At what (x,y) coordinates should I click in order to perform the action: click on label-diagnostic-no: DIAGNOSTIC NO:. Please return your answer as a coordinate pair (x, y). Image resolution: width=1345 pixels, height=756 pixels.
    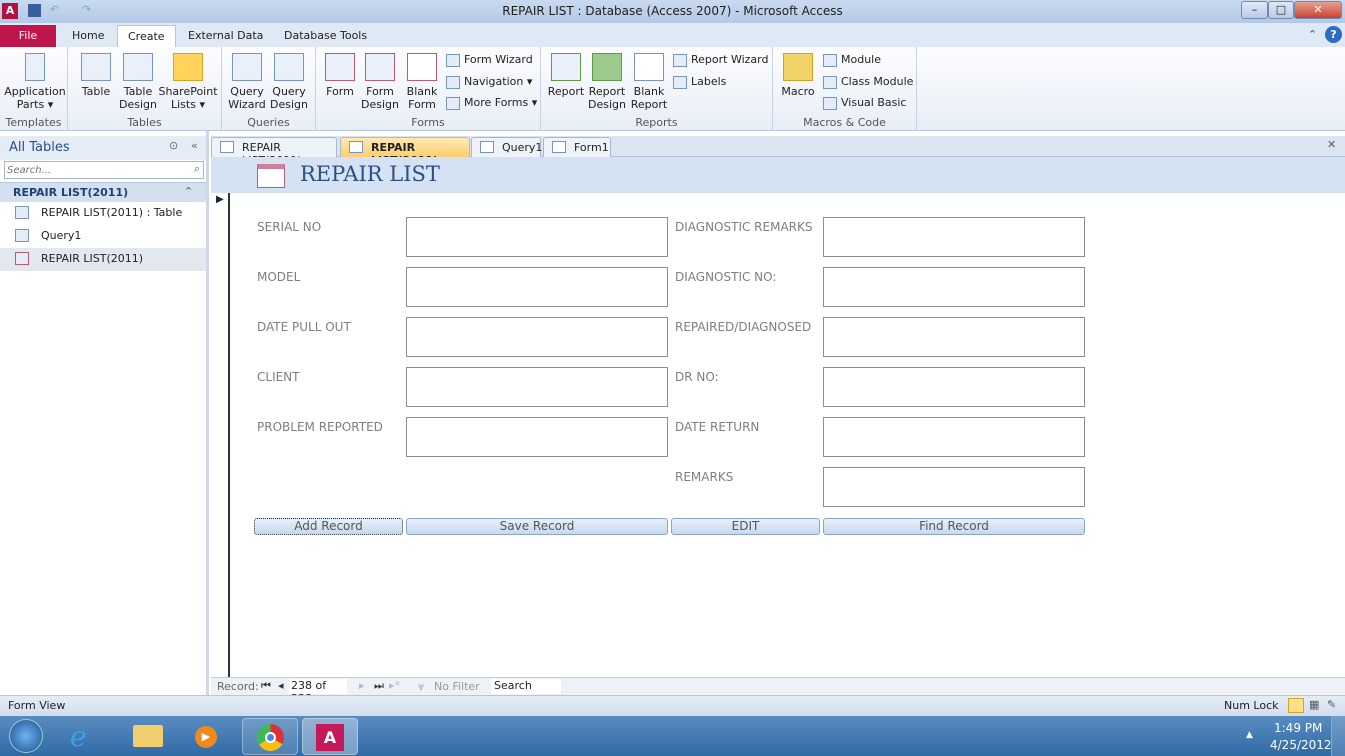
    Looking at the image, I should click on (726, 277).